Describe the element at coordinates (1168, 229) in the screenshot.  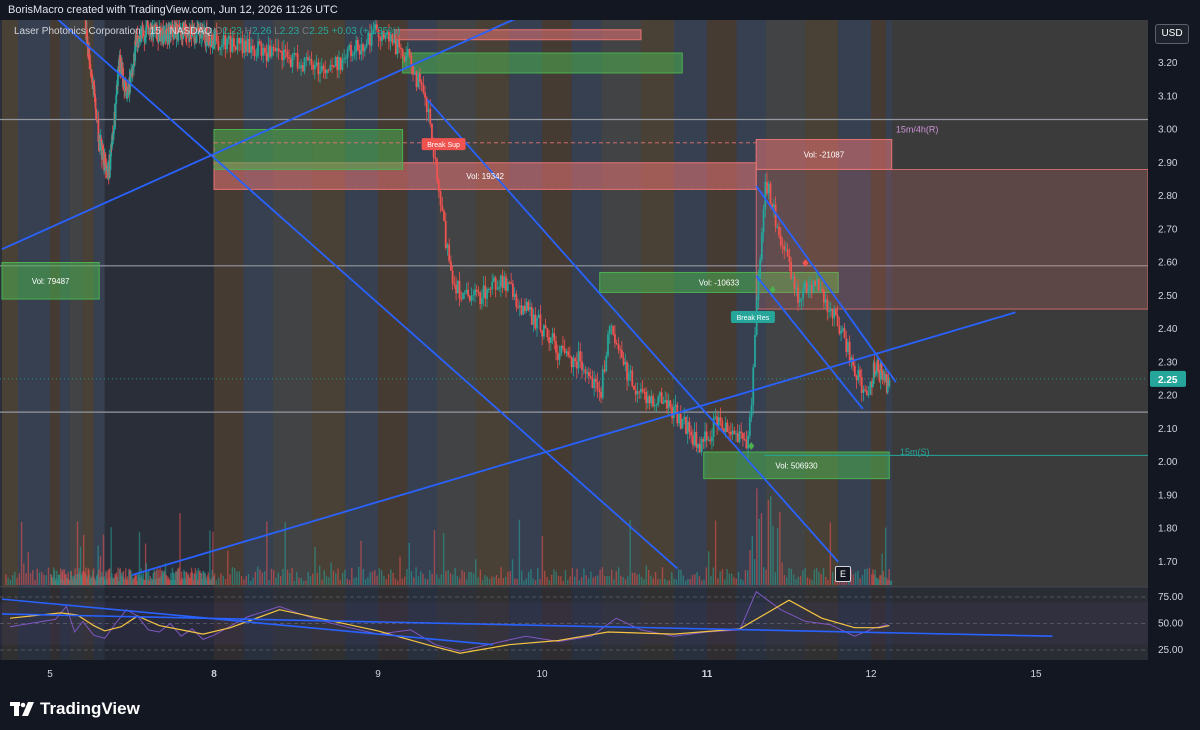
I see `price-tick: 2.70` at that location.